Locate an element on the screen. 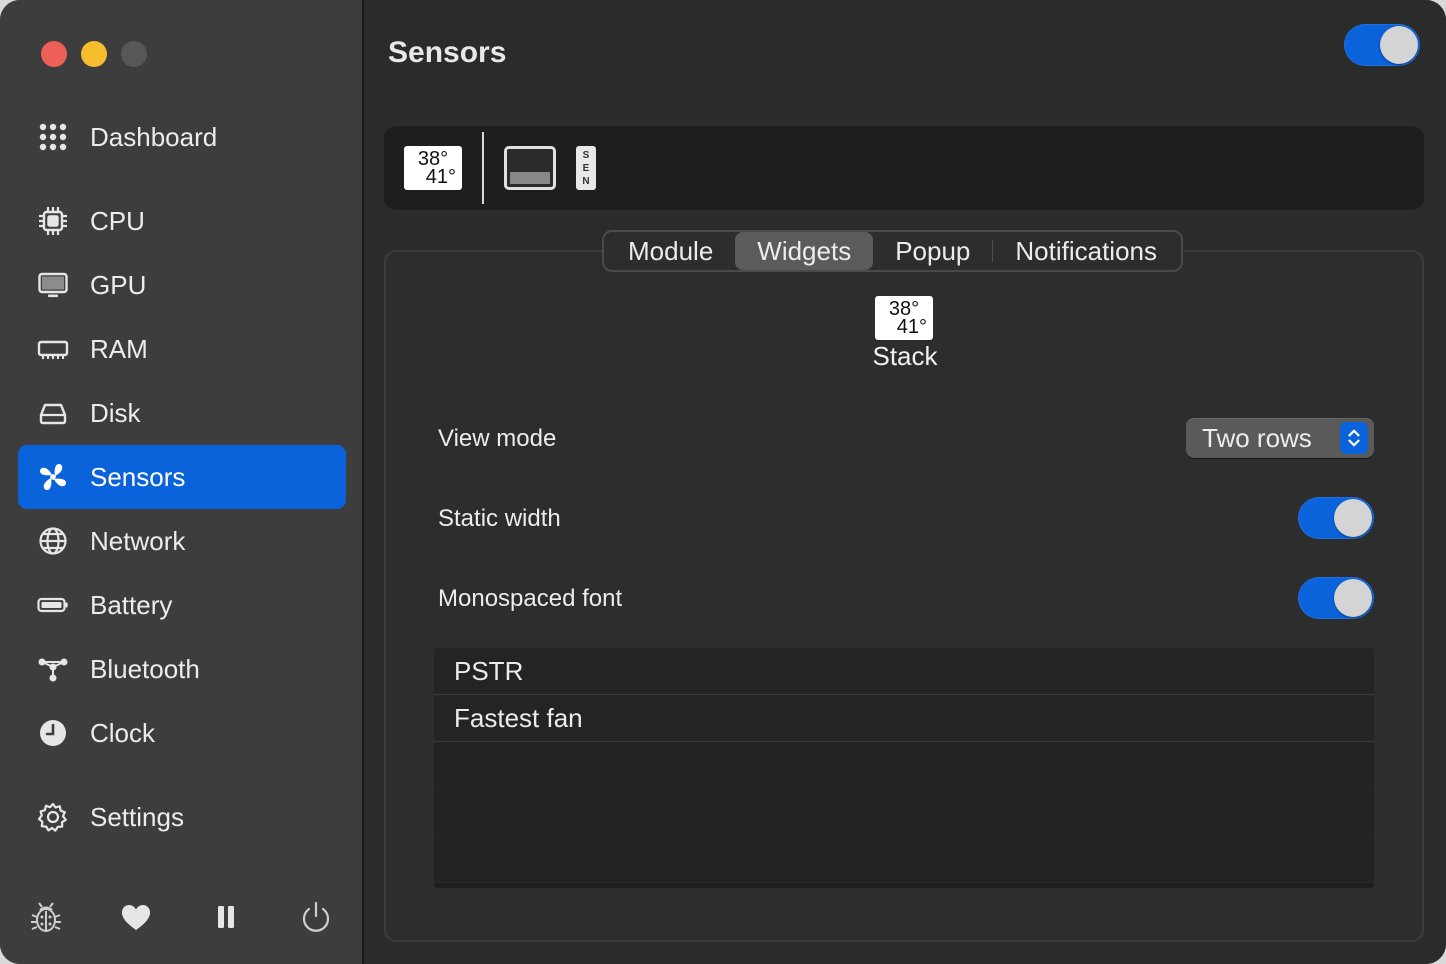 The image size is (1446, 964). stack-widget-preview: 38° 41° is located at coordinates (904, 318).